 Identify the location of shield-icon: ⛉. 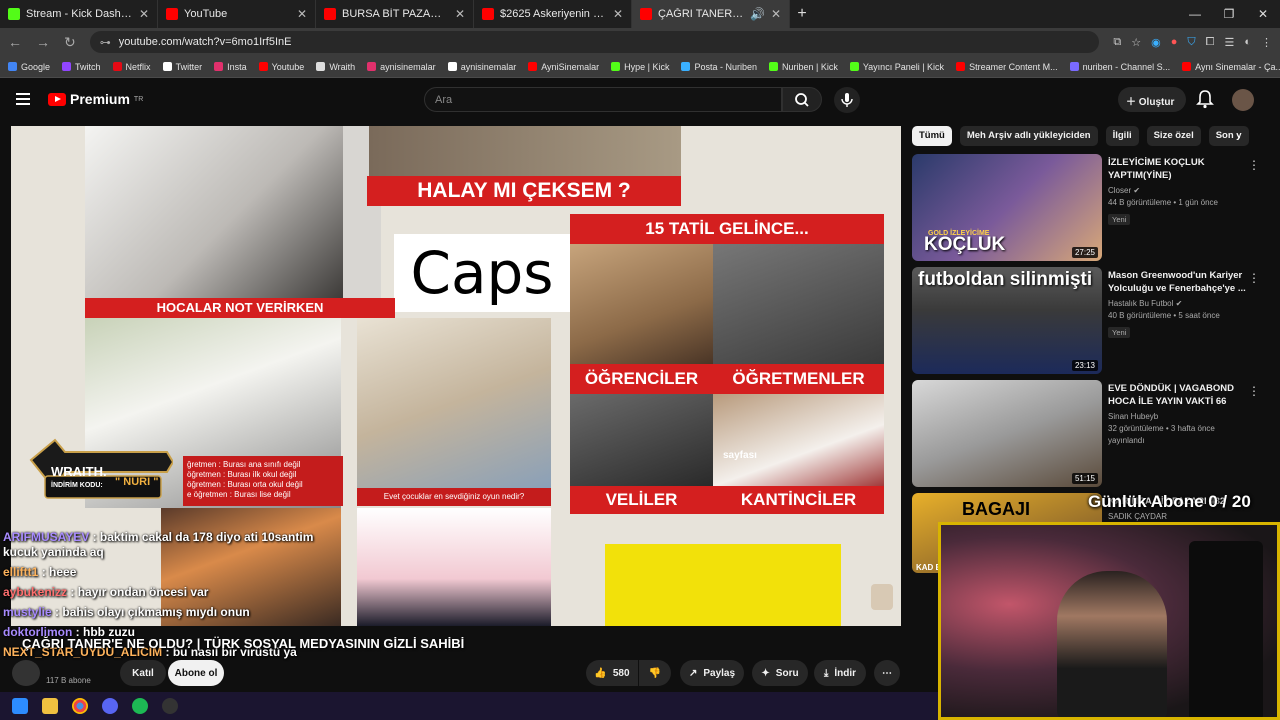
(1191, 42).